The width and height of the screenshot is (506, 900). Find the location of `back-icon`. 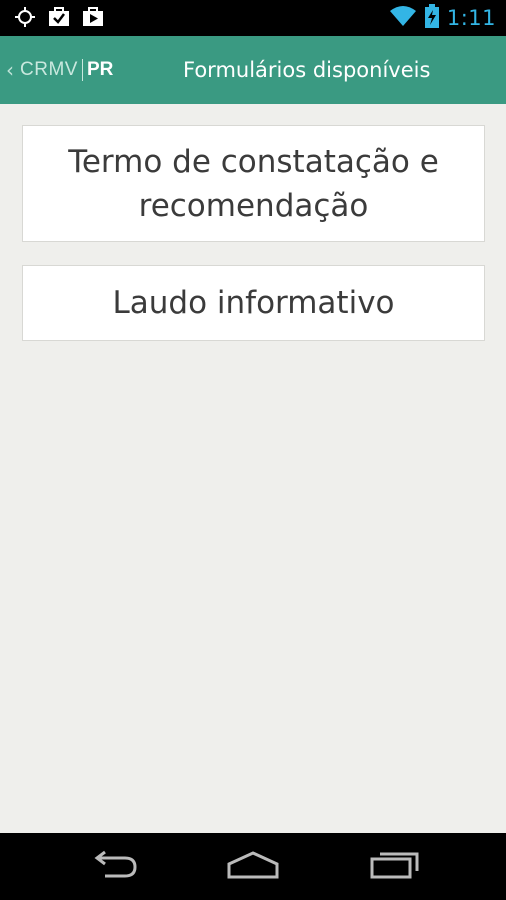

back-icon is located at coordinates (113, 867).